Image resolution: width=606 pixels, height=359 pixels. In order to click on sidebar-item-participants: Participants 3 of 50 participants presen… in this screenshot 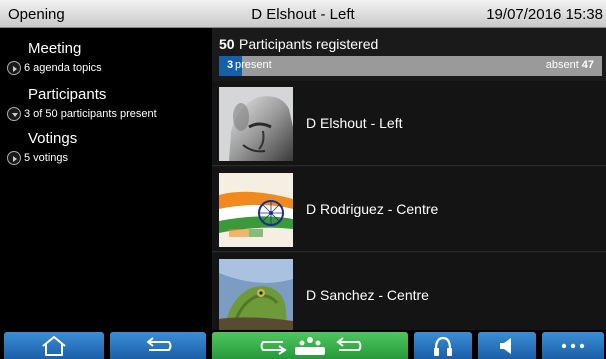, I will do `click(106, 101)`.